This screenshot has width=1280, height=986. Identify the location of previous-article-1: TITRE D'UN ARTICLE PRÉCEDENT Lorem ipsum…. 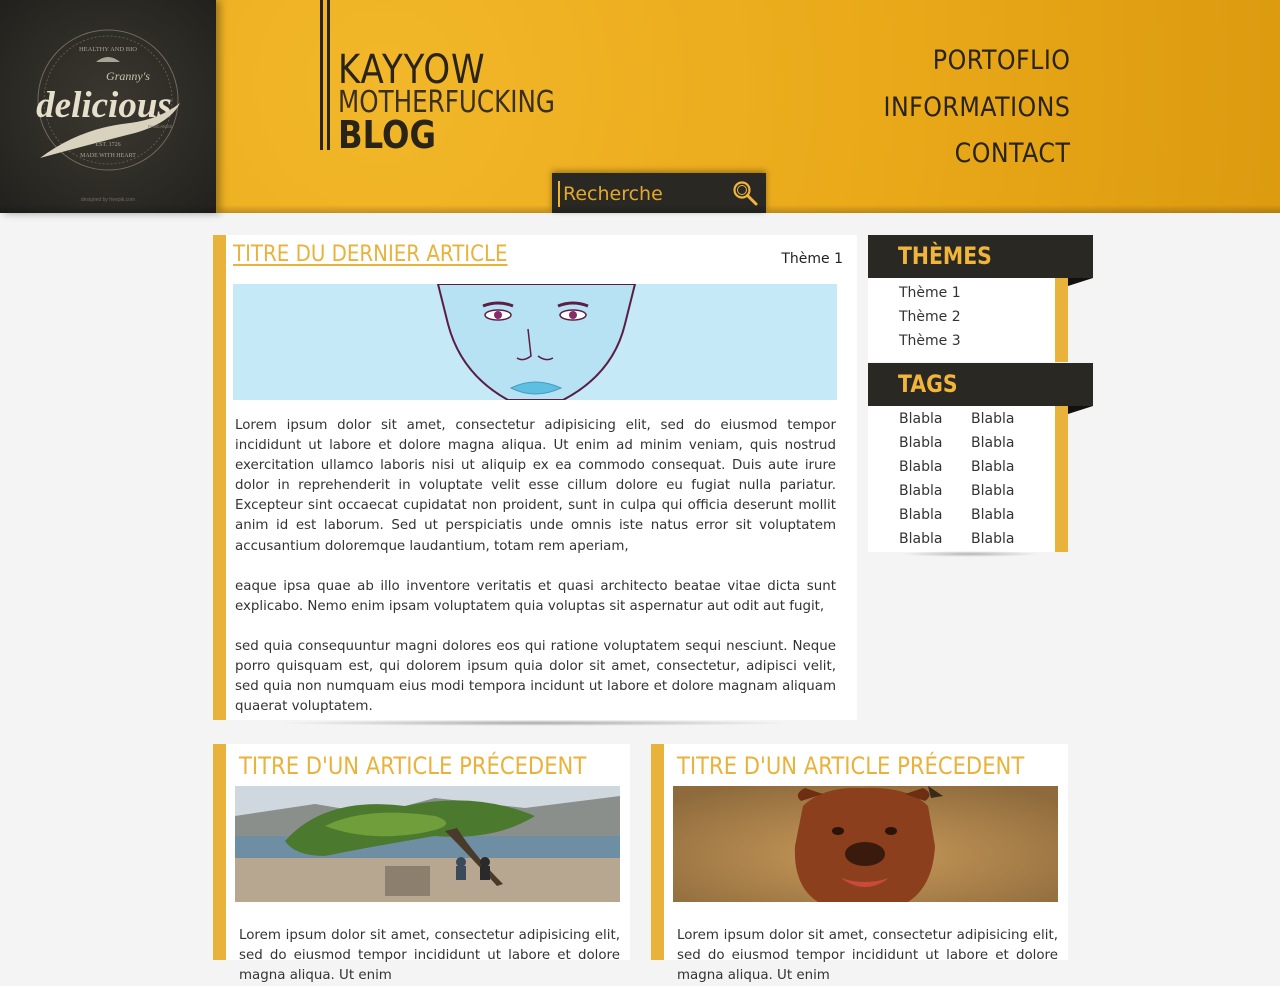
(421, 863).